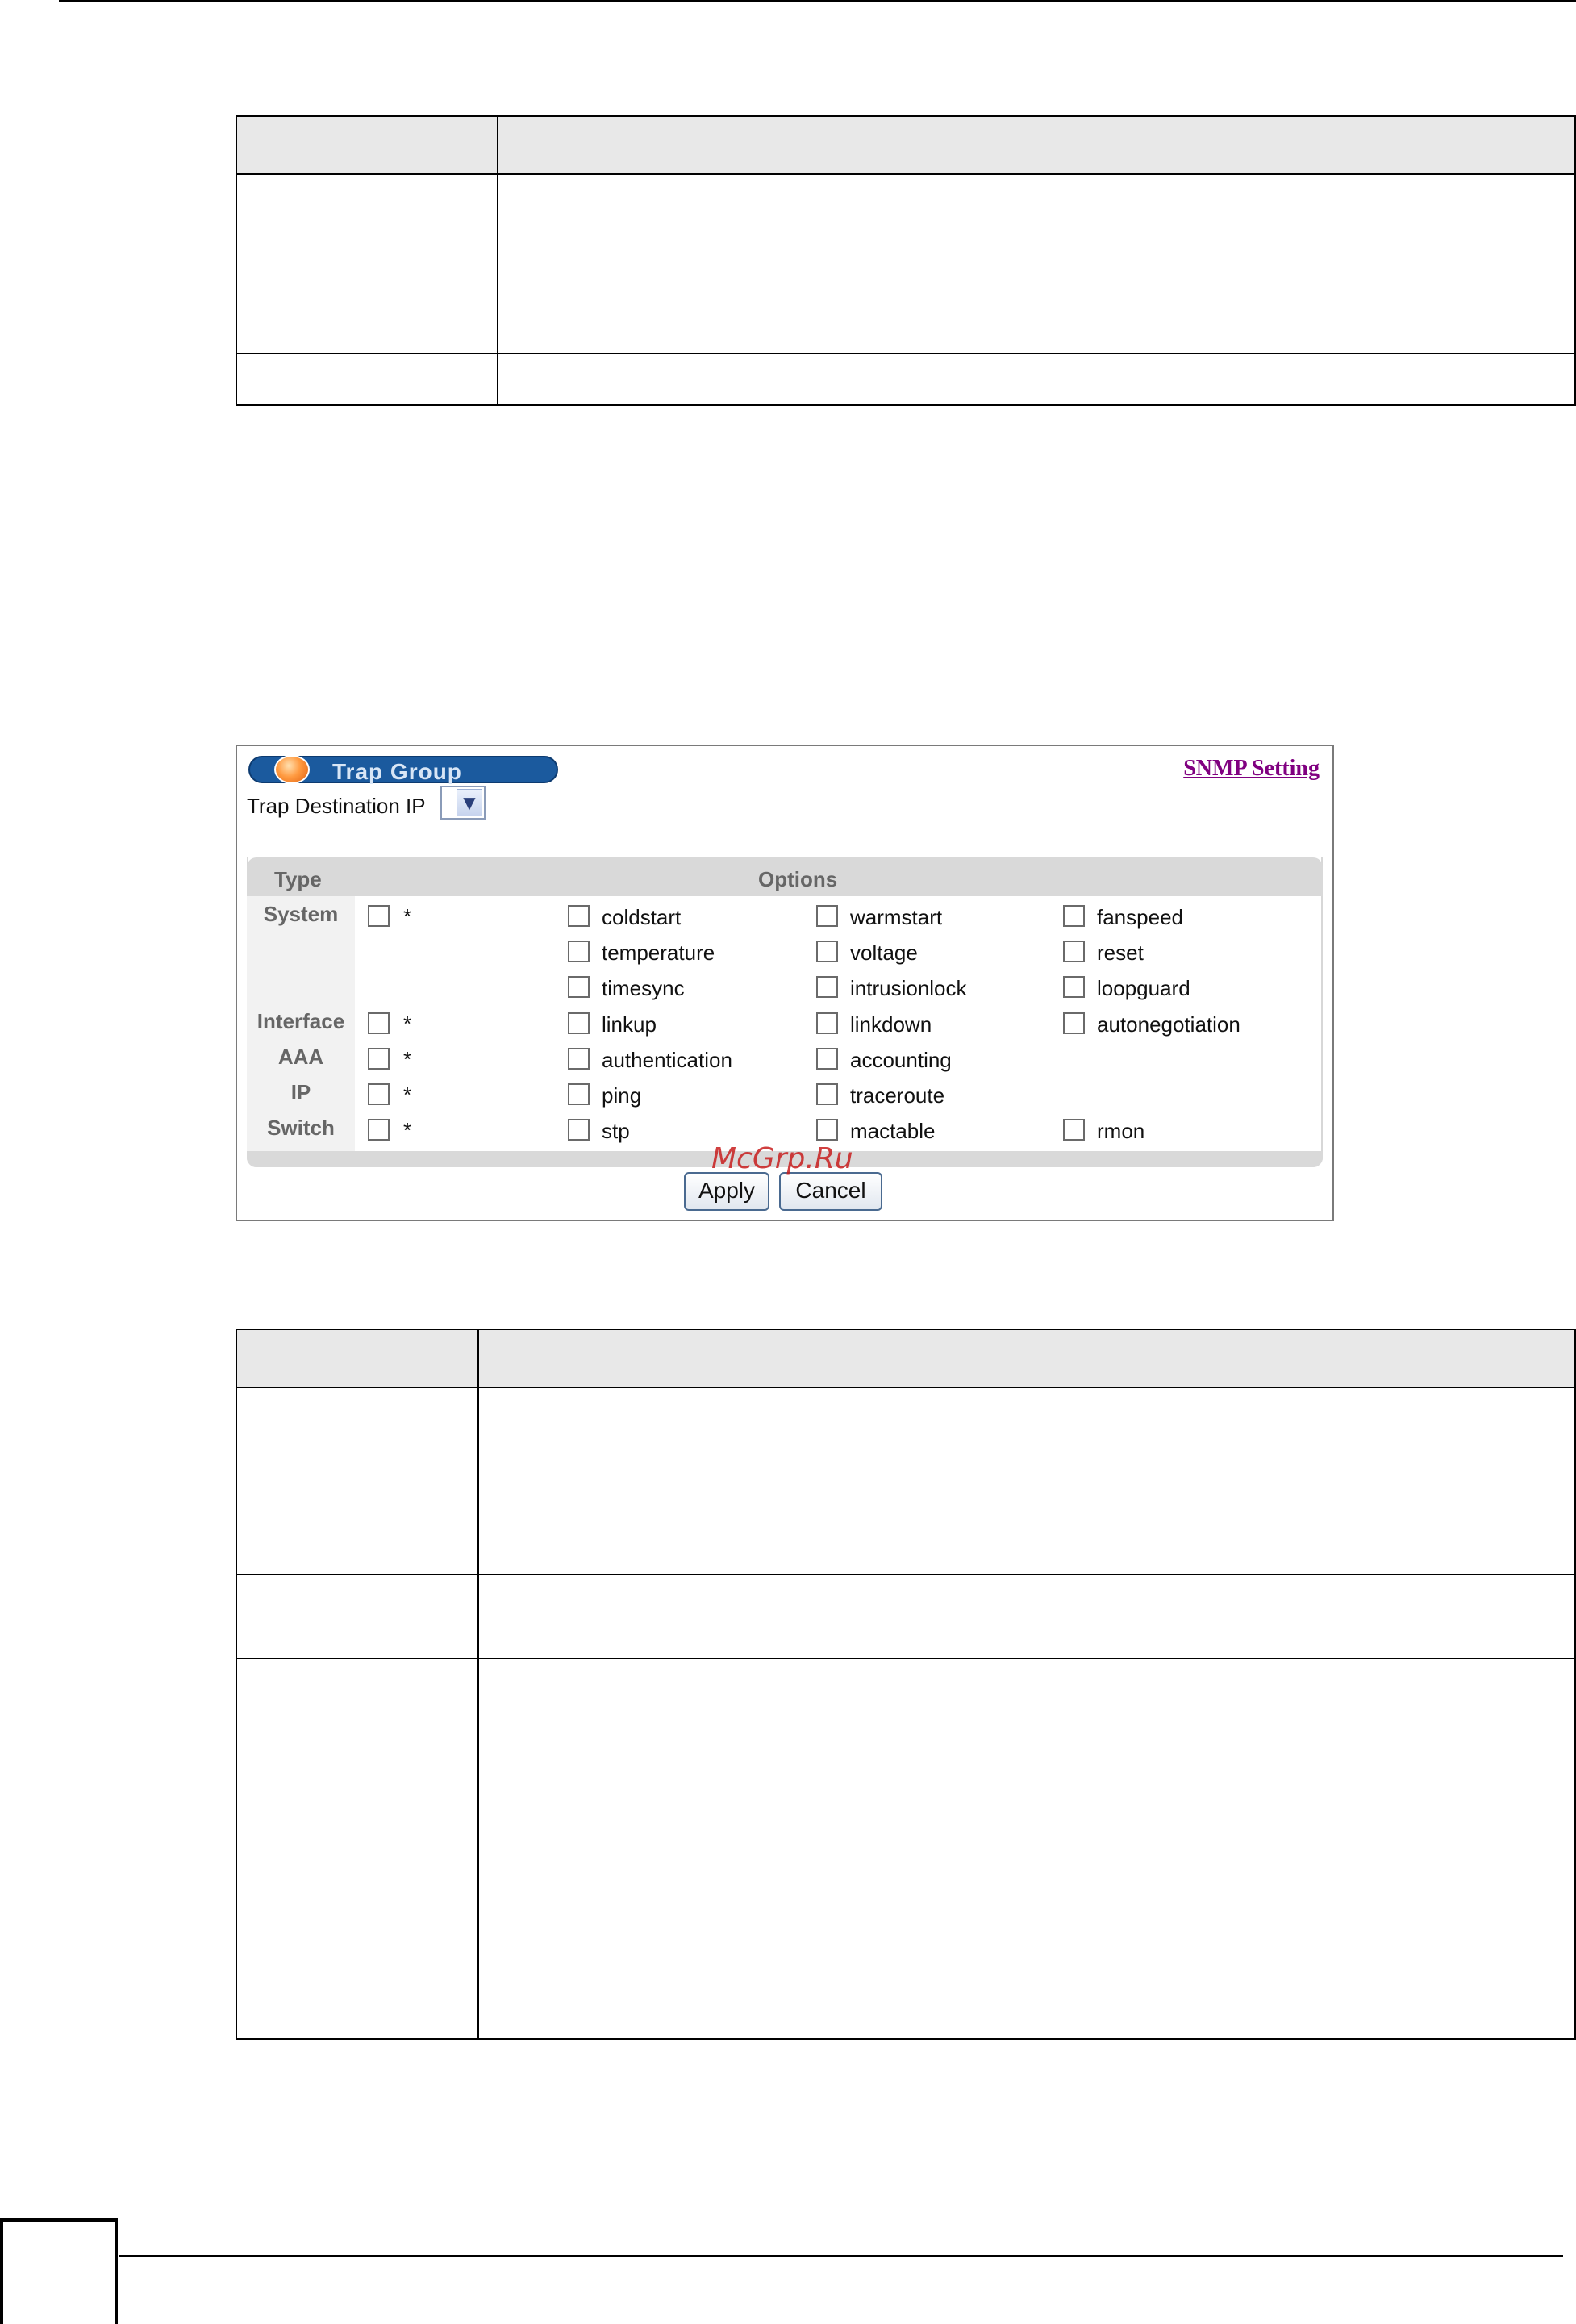 The width and height of the screenshot is (1576, 2324). I want to click on option-label: mactable, so click(893, 1131).